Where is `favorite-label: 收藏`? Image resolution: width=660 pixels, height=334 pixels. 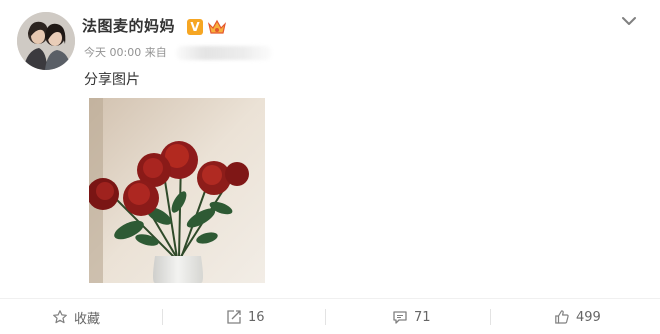 favorite-label: 收藏 is located at coordinates (87, 319).